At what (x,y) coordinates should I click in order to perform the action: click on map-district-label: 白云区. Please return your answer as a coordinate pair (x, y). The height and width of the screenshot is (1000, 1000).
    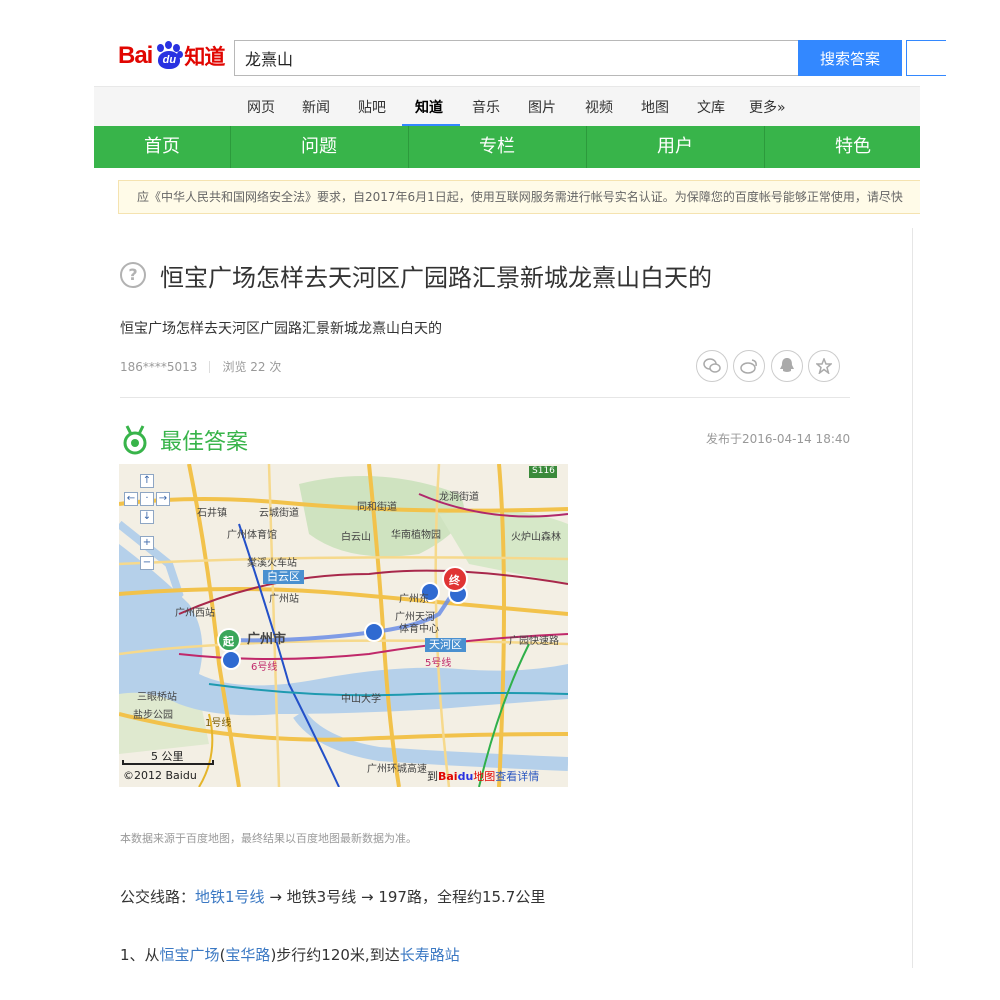
    Looking at the image, I should click on (283, 577).